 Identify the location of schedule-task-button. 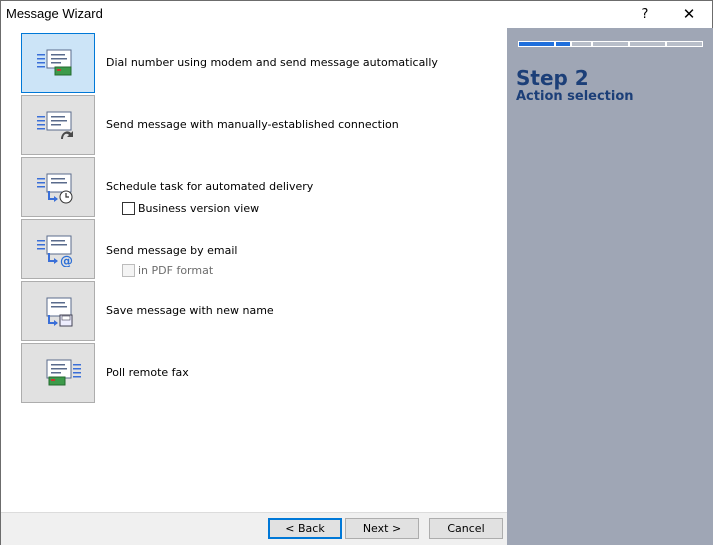
(58, 187).